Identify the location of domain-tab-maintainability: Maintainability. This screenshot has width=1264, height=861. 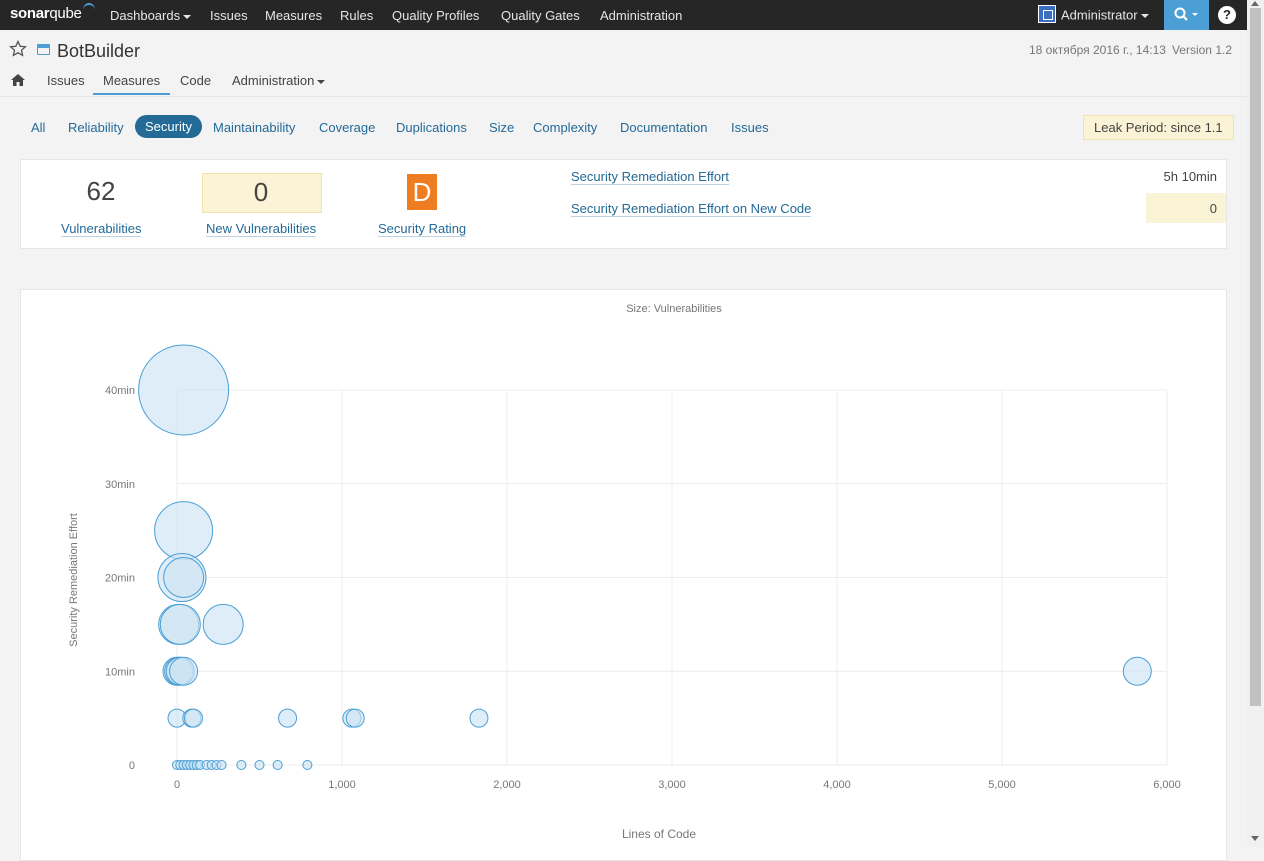
(254, 127).